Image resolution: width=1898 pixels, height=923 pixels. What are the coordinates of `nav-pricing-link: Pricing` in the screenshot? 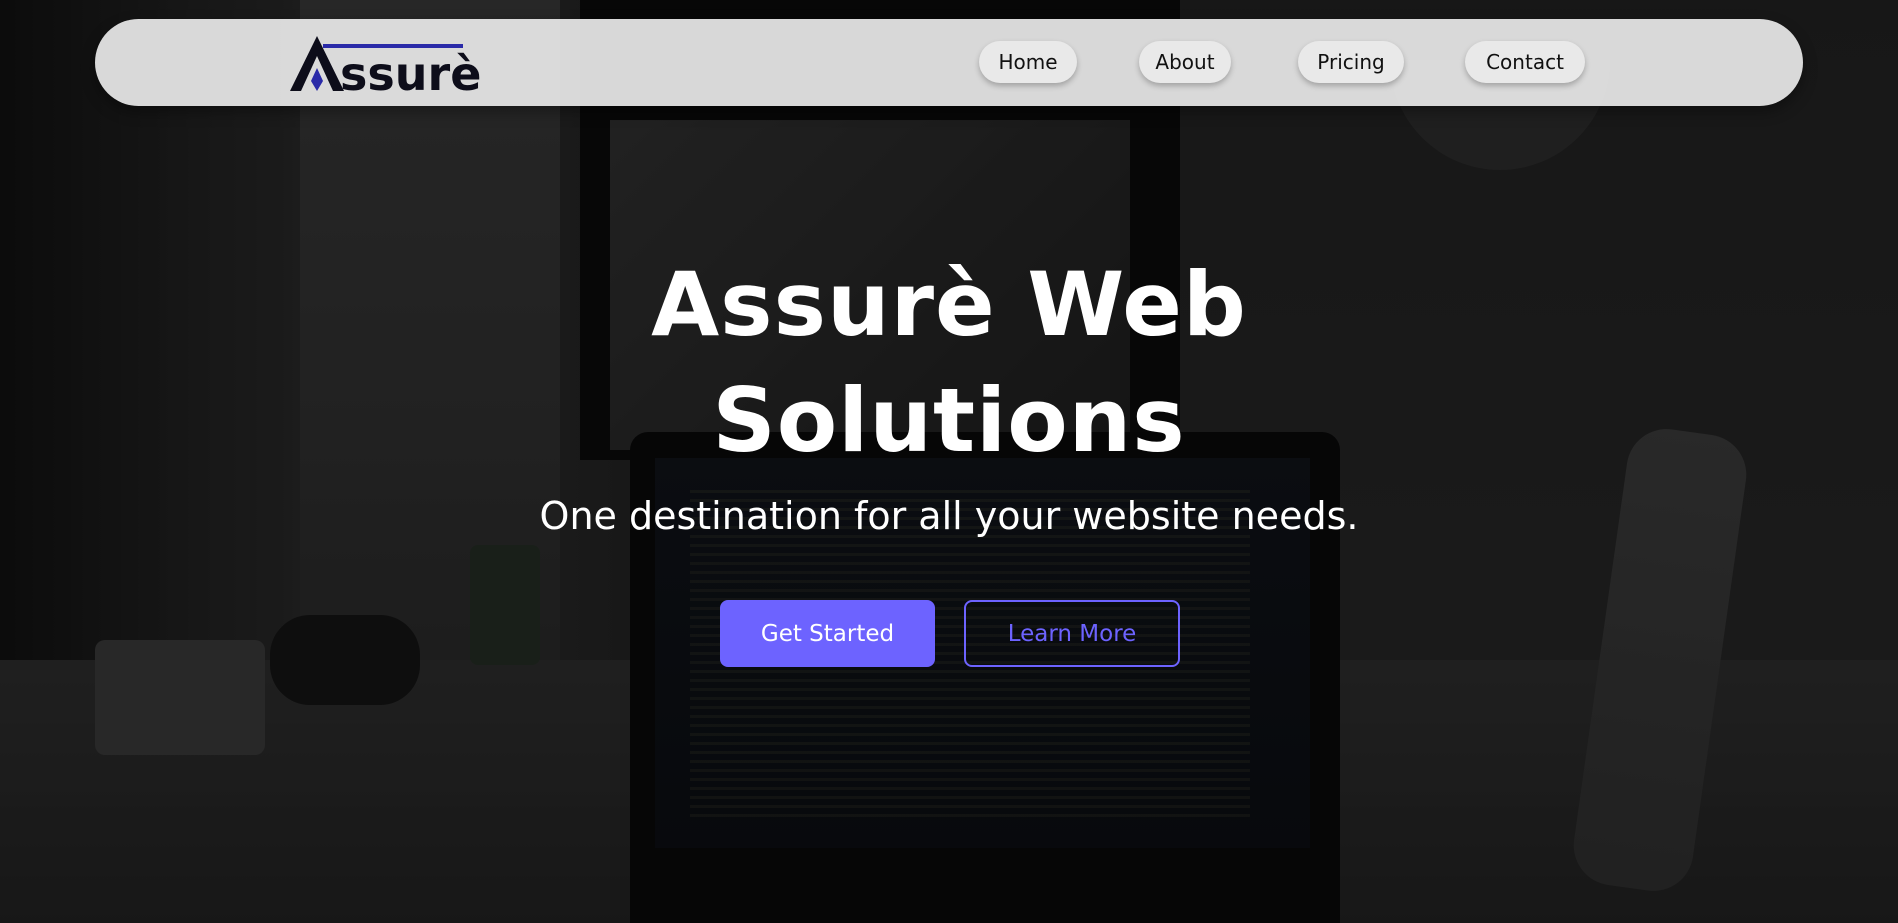 It's located at (1351, 62).